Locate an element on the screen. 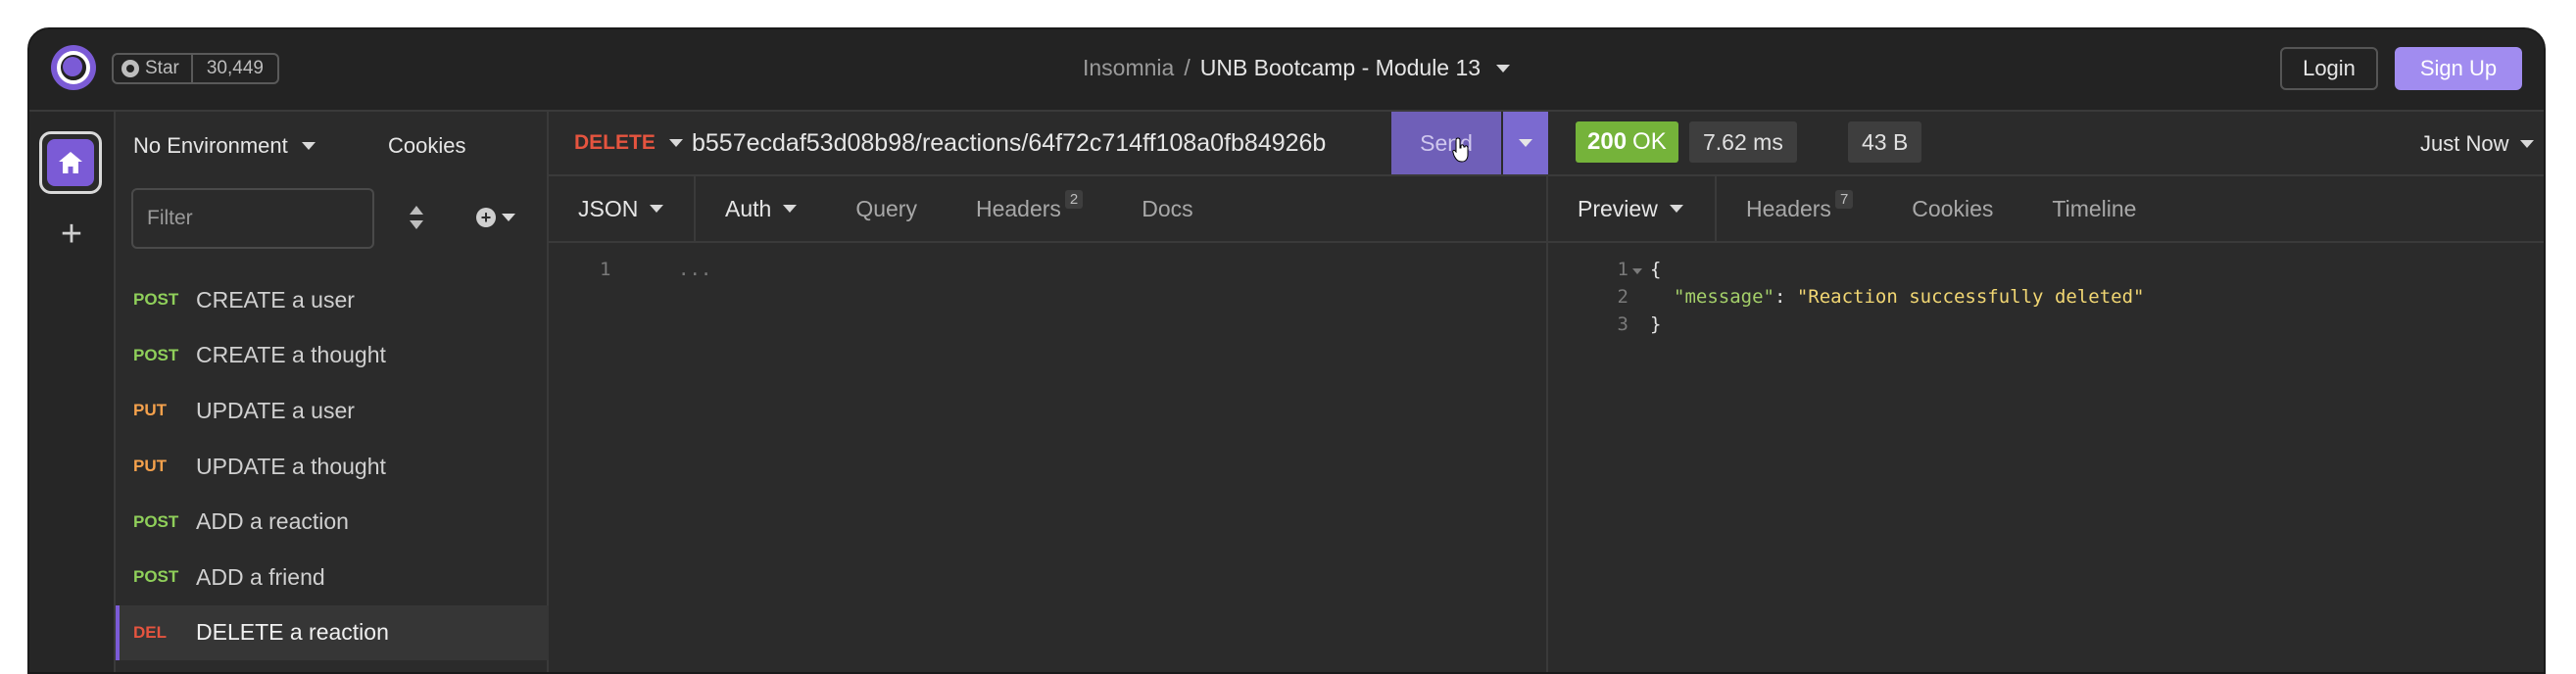 The width and height of the screenshot is (2576, 674). send-options-button is located at coordinates (1525, 143).